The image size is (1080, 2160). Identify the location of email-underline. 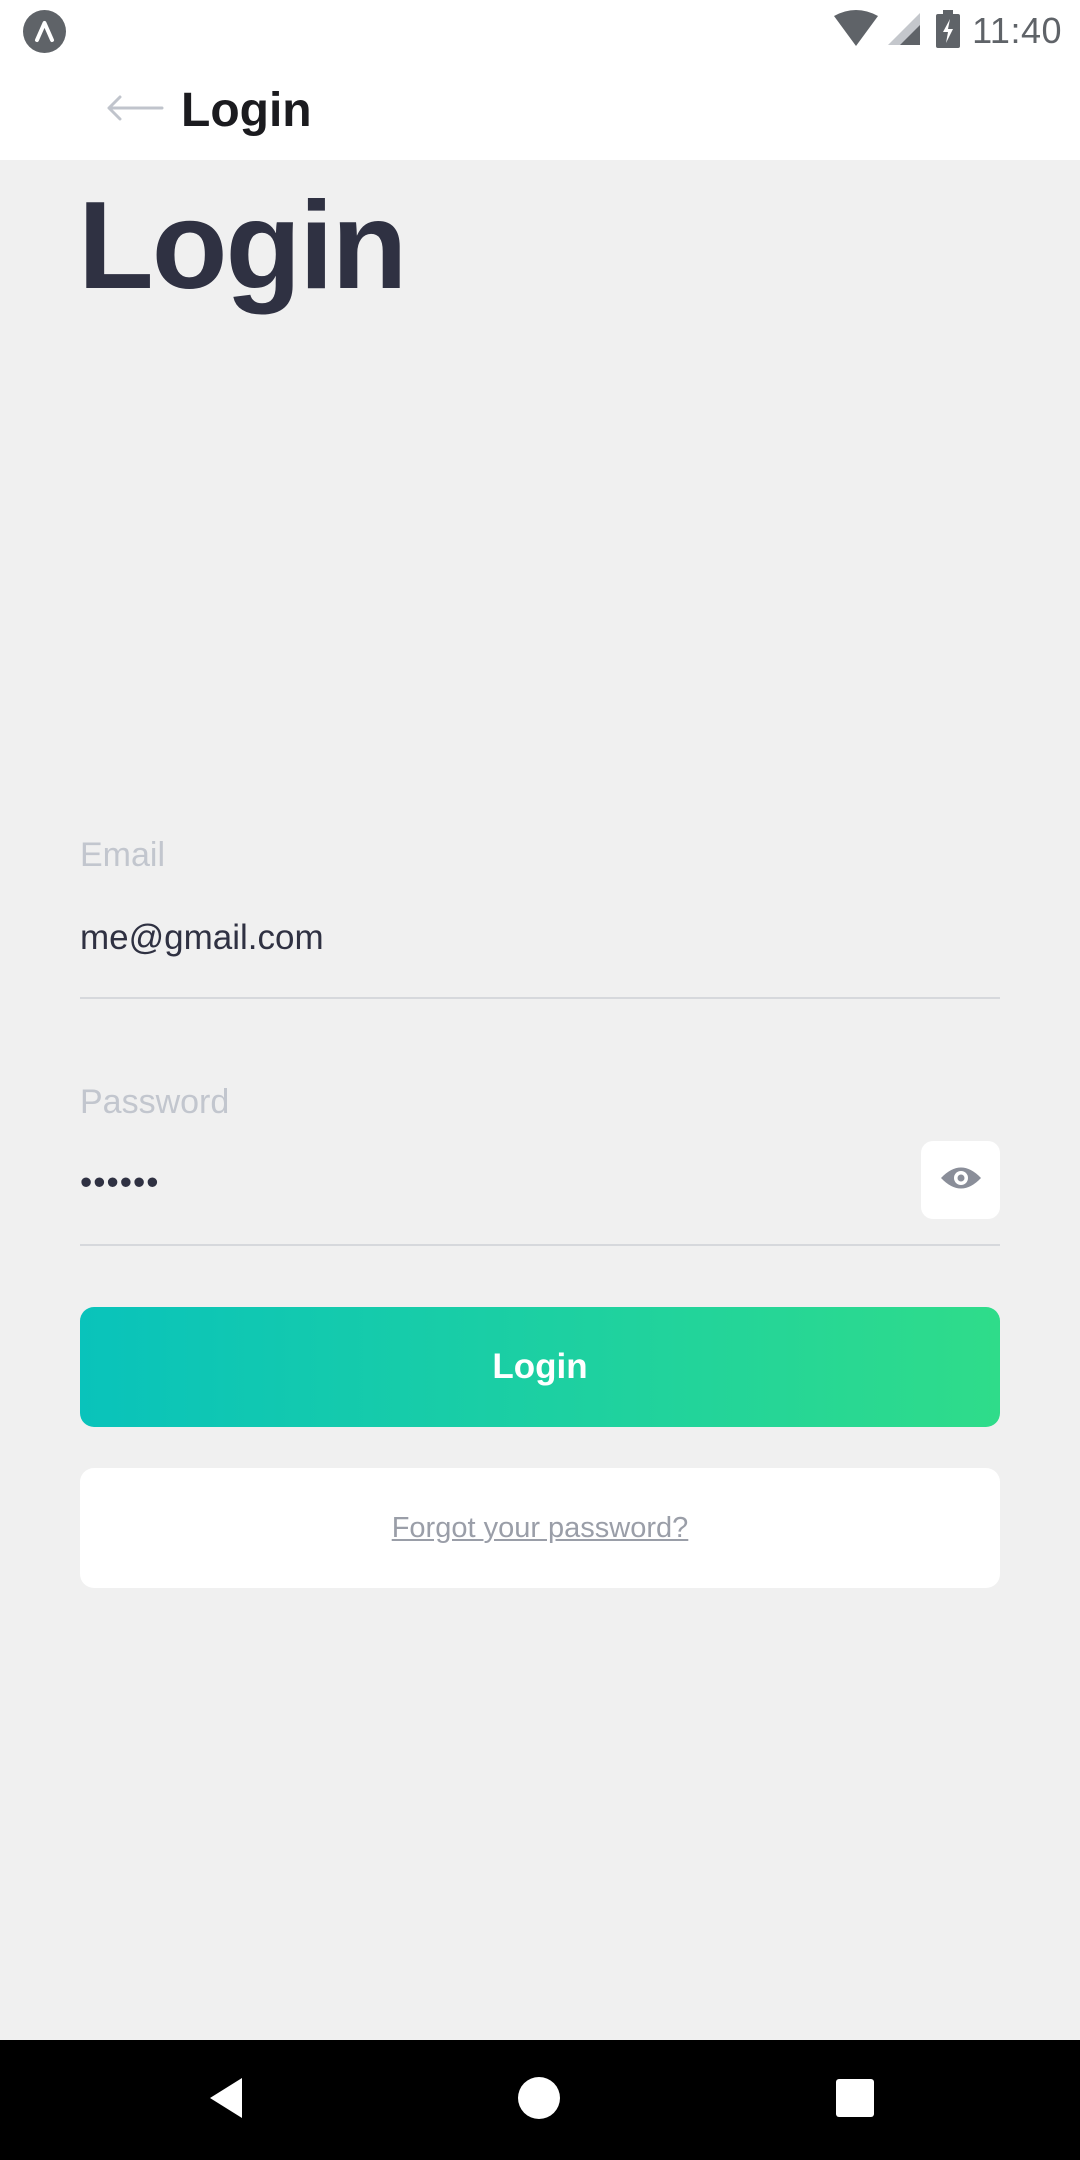
(540, 998).